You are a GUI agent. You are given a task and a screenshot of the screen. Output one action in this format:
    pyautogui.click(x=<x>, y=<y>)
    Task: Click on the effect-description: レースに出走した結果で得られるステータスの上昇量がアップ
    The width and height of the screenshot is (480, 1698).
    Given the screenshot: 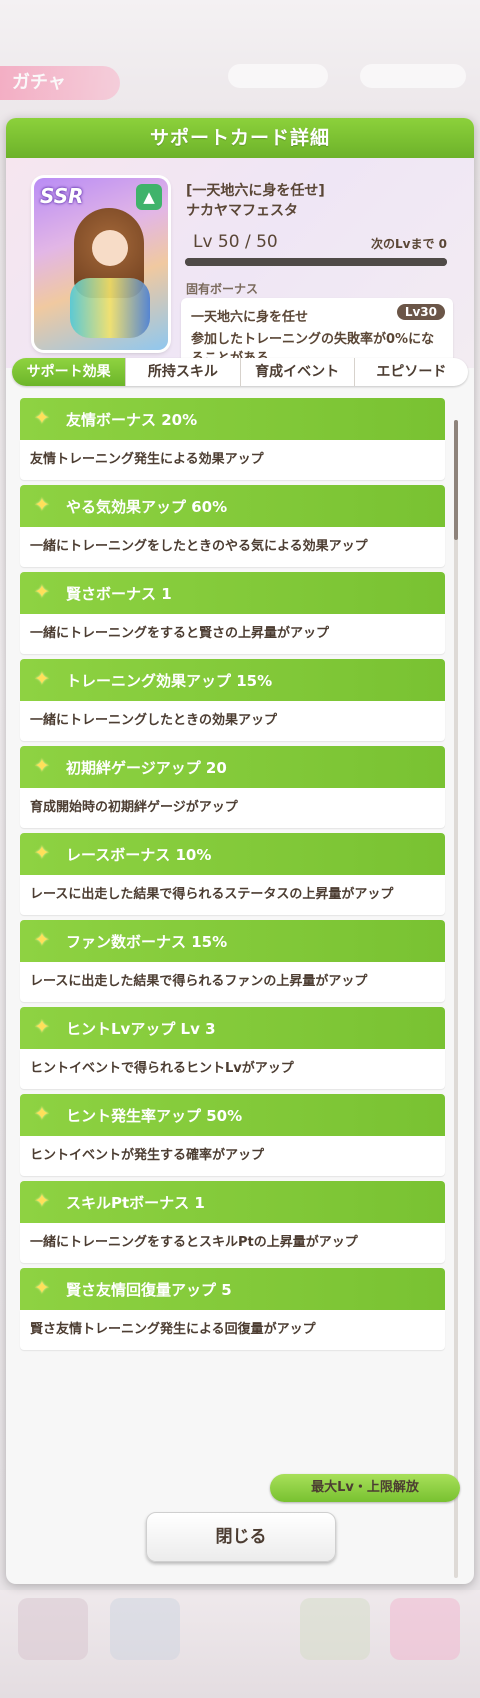 What is the action you would take?
    pyautogui.click(x=232, y=895)
    